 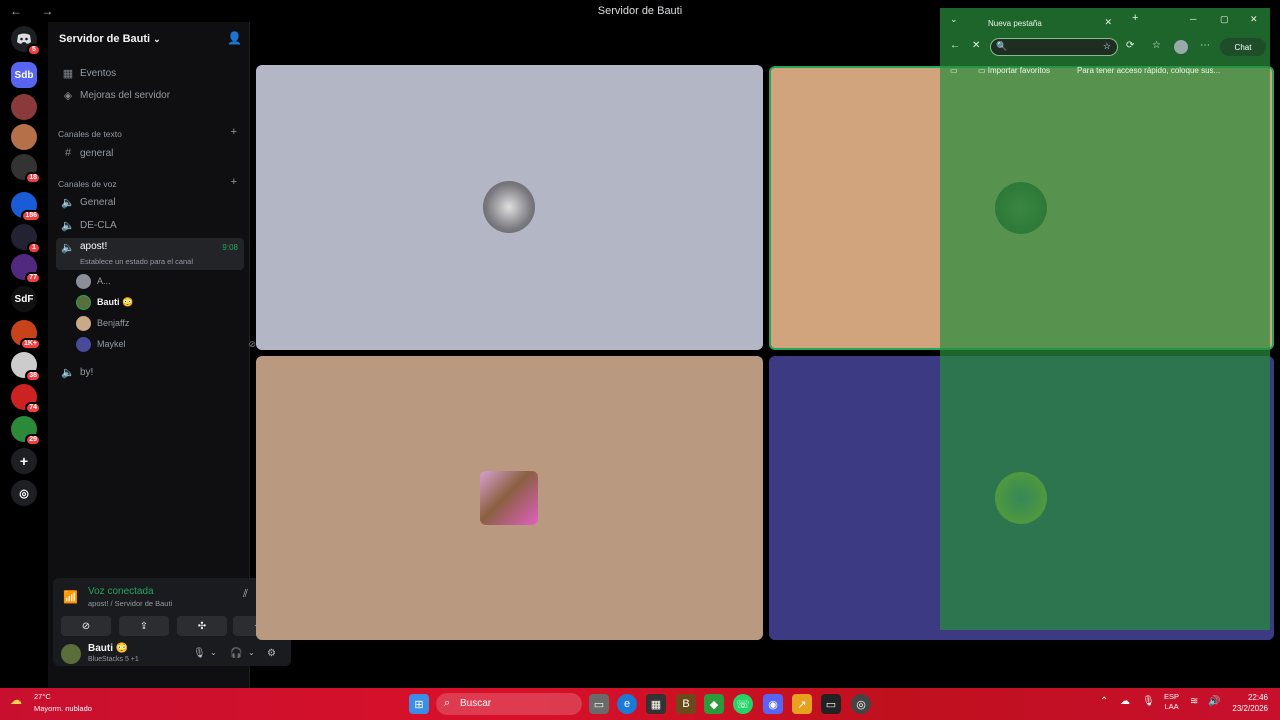 What do you see at coordinates (954, 19) in the screenshot?
I see `tab-list-icon: ⌄` at bounding box center [954, 19].